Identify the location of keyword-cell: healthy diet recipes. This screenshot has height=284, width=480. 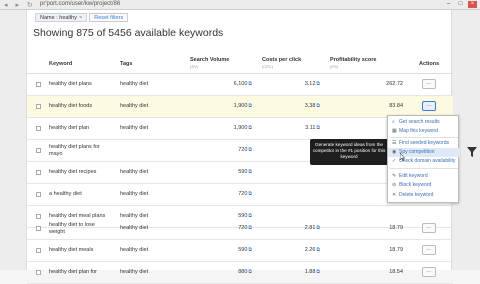
(73, 172).